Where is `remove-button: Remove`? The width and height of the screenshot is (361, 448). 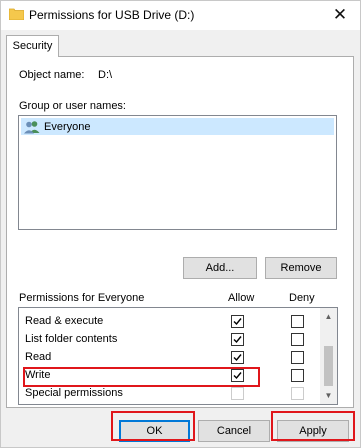 remove-button: Remove is located at coordinates (301, 268).